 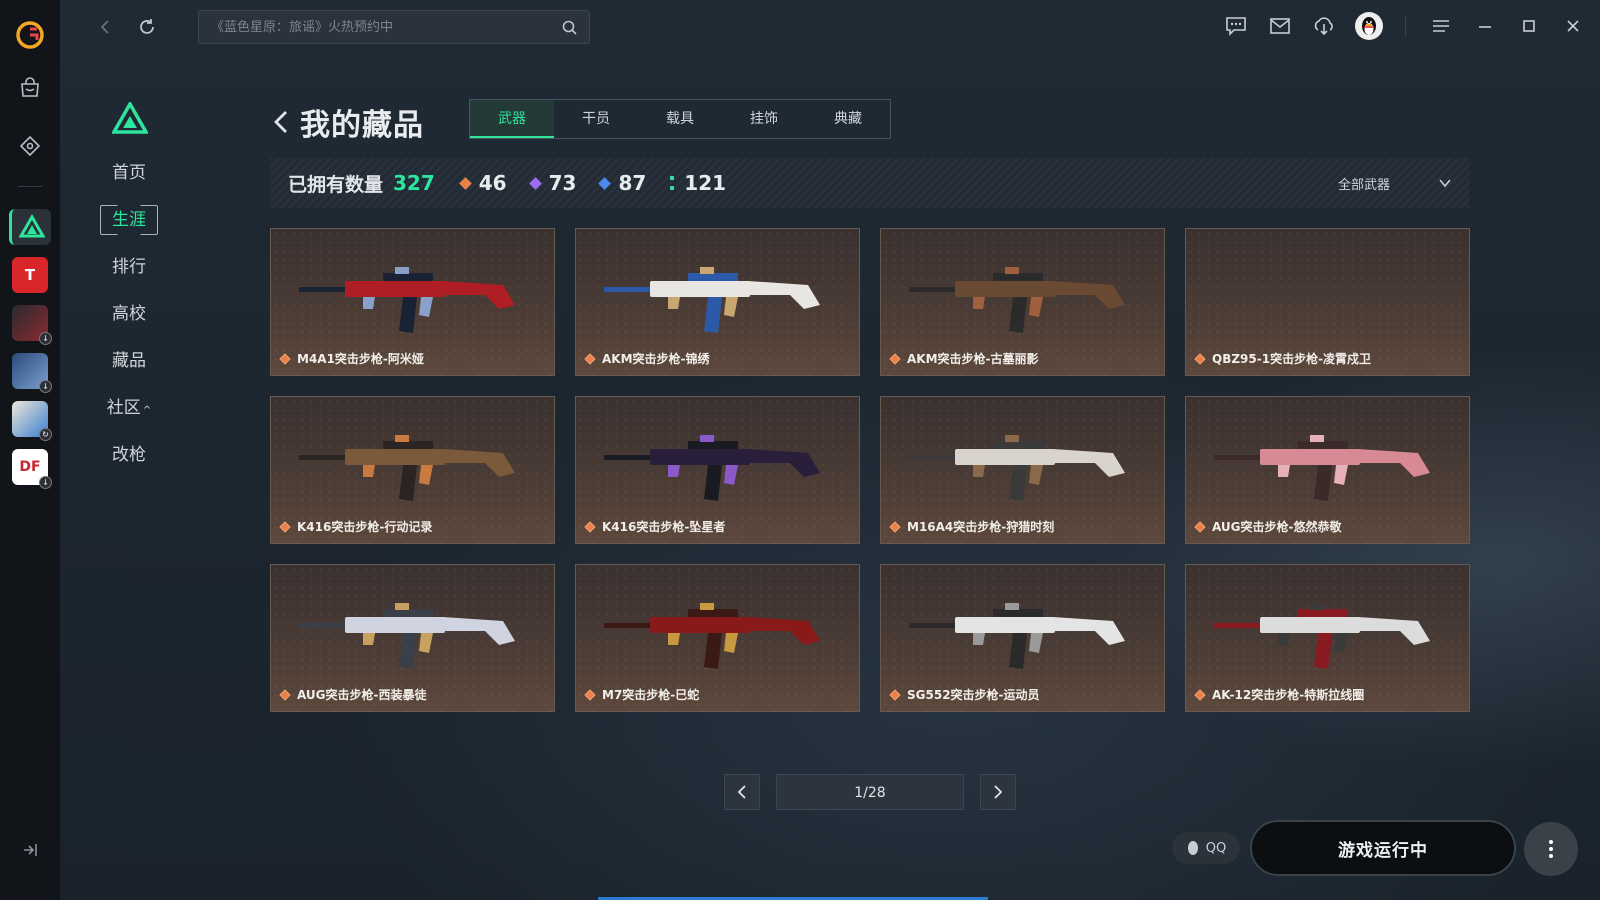 What do you see at coordinates (569, 27) in the screenshot?
I see `search-icon` at bounding box center [569, 27].